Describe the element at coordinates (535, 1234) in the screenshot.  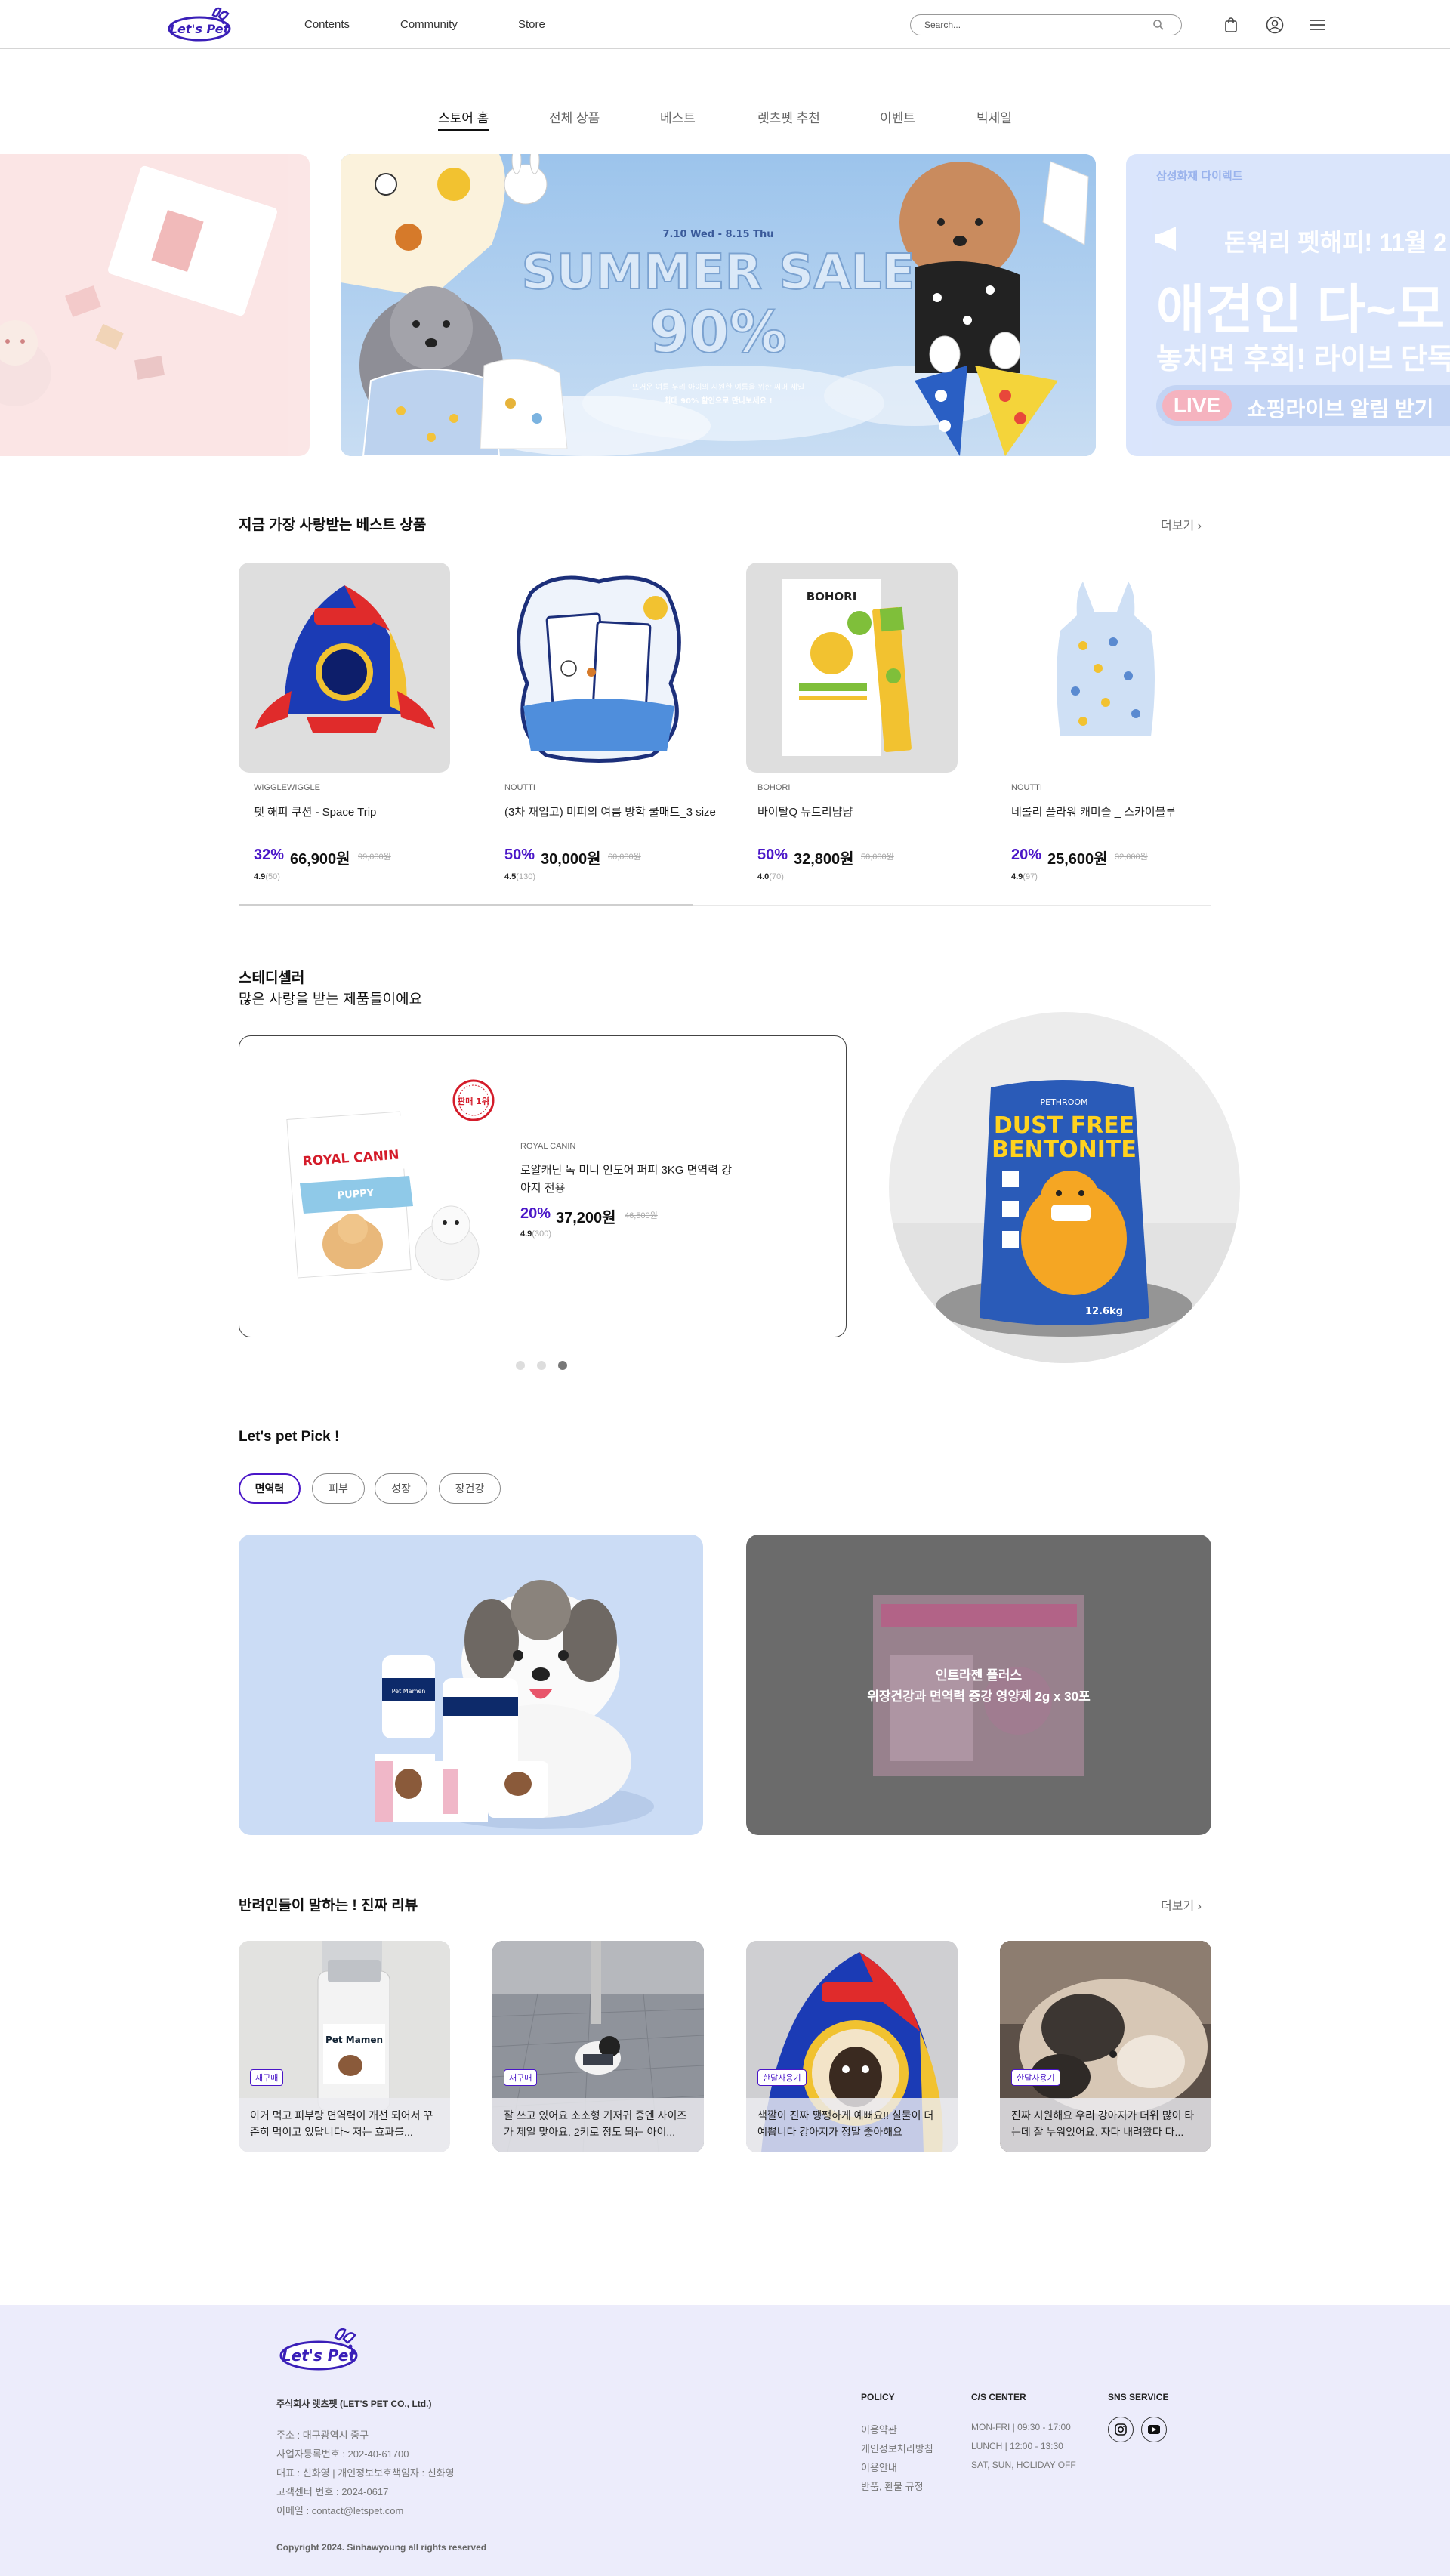
I see `steady-rating: 4.9(300)` at that location.